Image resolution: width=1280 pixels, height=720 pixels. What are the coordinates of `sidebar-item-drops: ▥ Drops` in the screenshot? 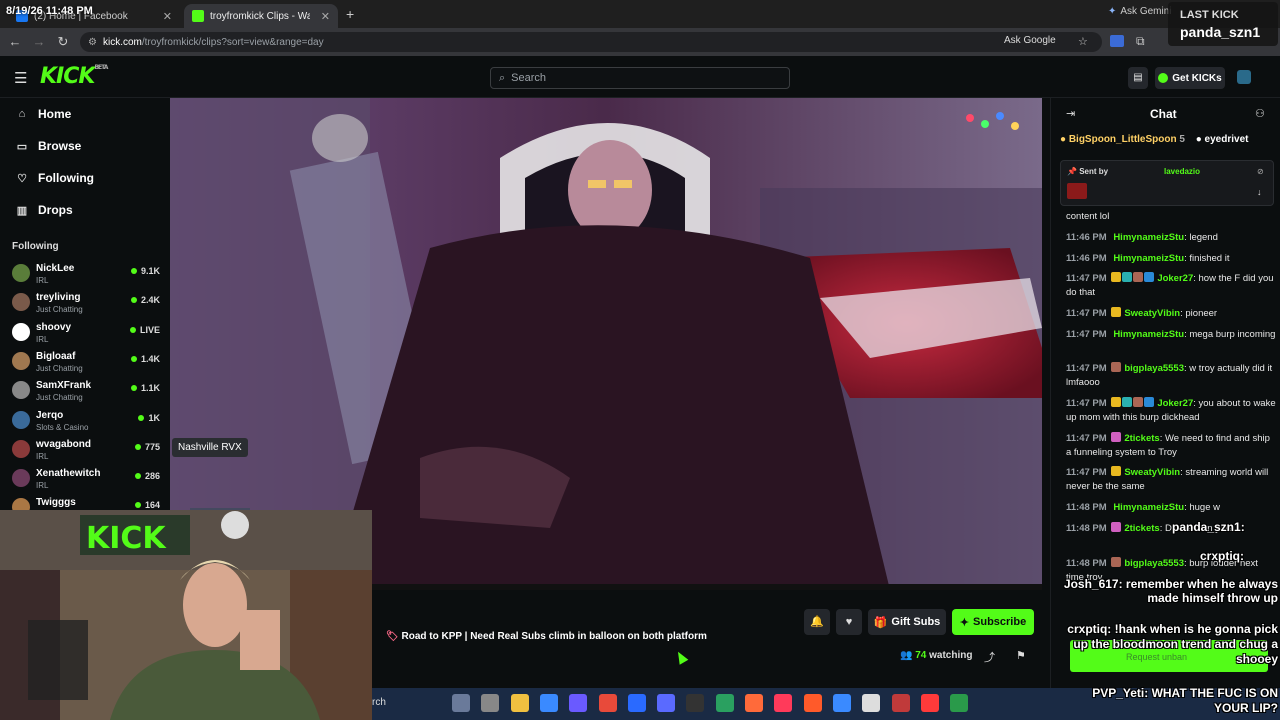 It's located at (44, 210).